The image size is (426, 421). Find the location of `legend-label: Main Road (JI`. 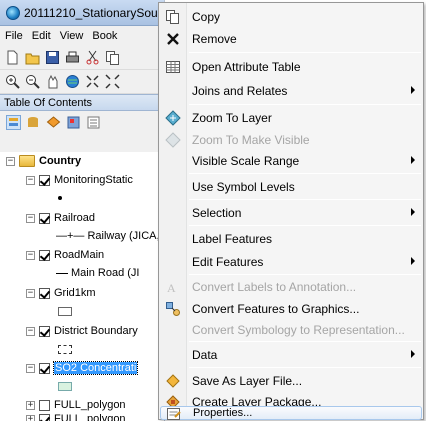

legend-label: Main Road (JI is located at coordinates (105, 273).